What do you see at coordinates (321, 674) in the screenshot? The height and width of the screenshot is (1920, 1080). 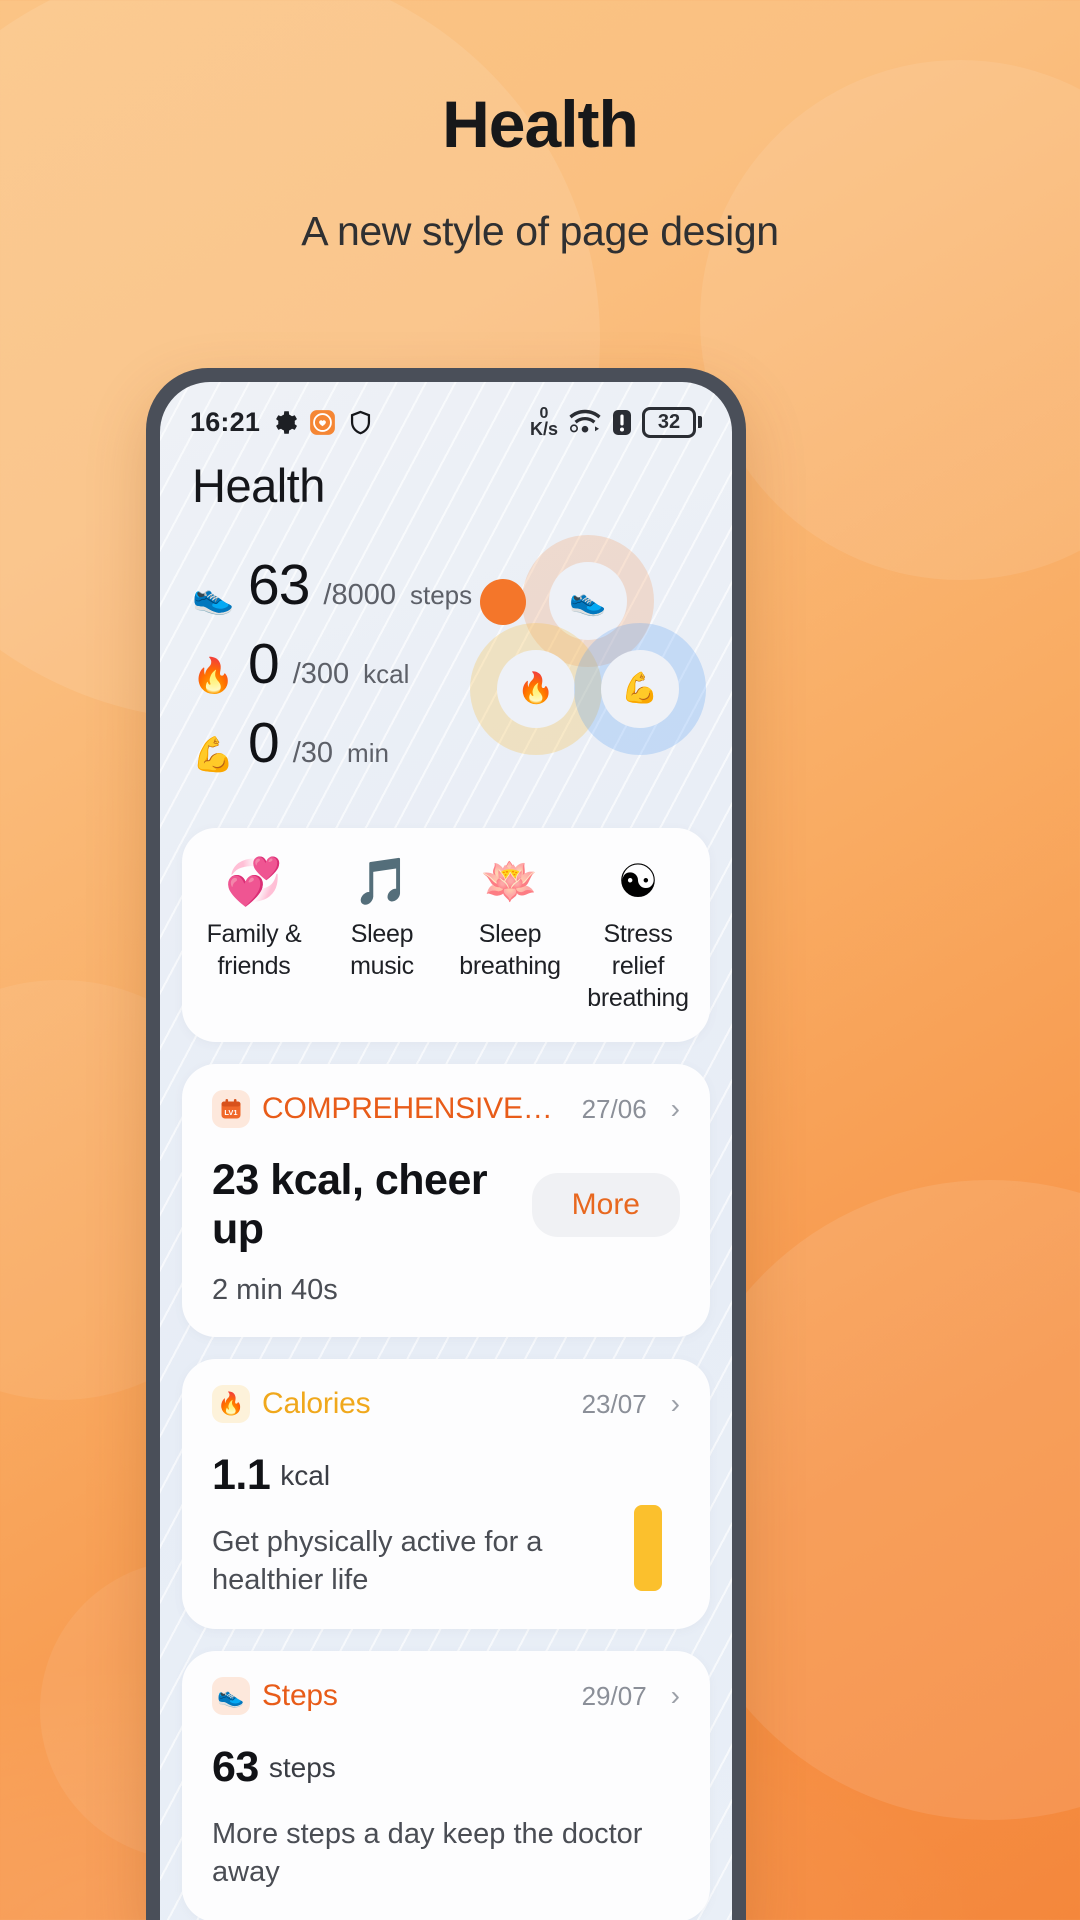 I see `calories-goal: /300` at bounding box center [321, 674].